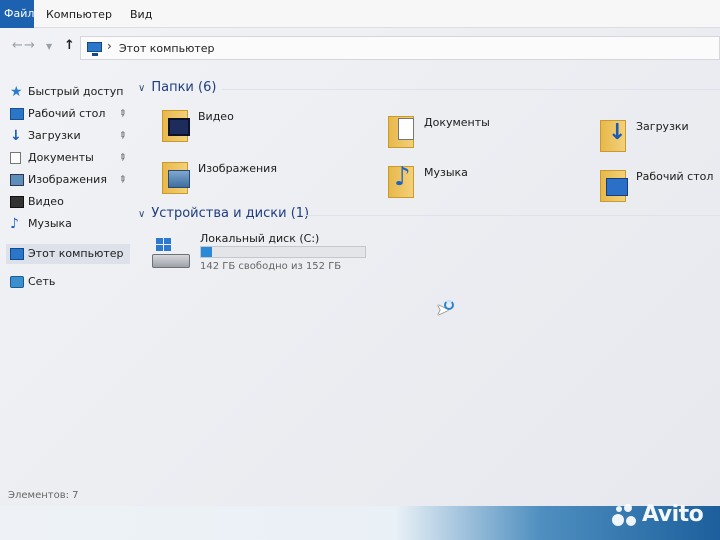  What do you see at coordinates (54, 135) in the screenshot?
I see `sidebar-item-label: Загрузки` at bounding box center [54, 135].